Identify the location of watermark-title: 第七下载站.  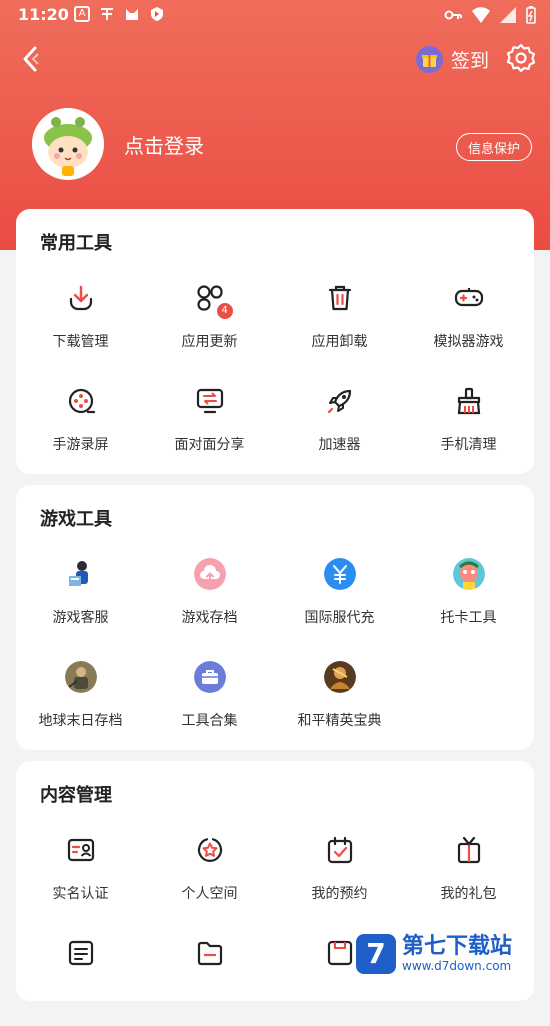
(457, 946).